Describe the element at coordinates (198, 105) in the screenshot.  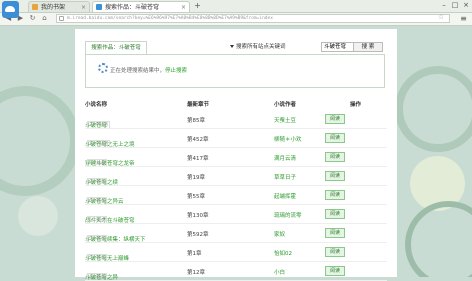
I see `col-header-chapter: 最新章节` at that location.